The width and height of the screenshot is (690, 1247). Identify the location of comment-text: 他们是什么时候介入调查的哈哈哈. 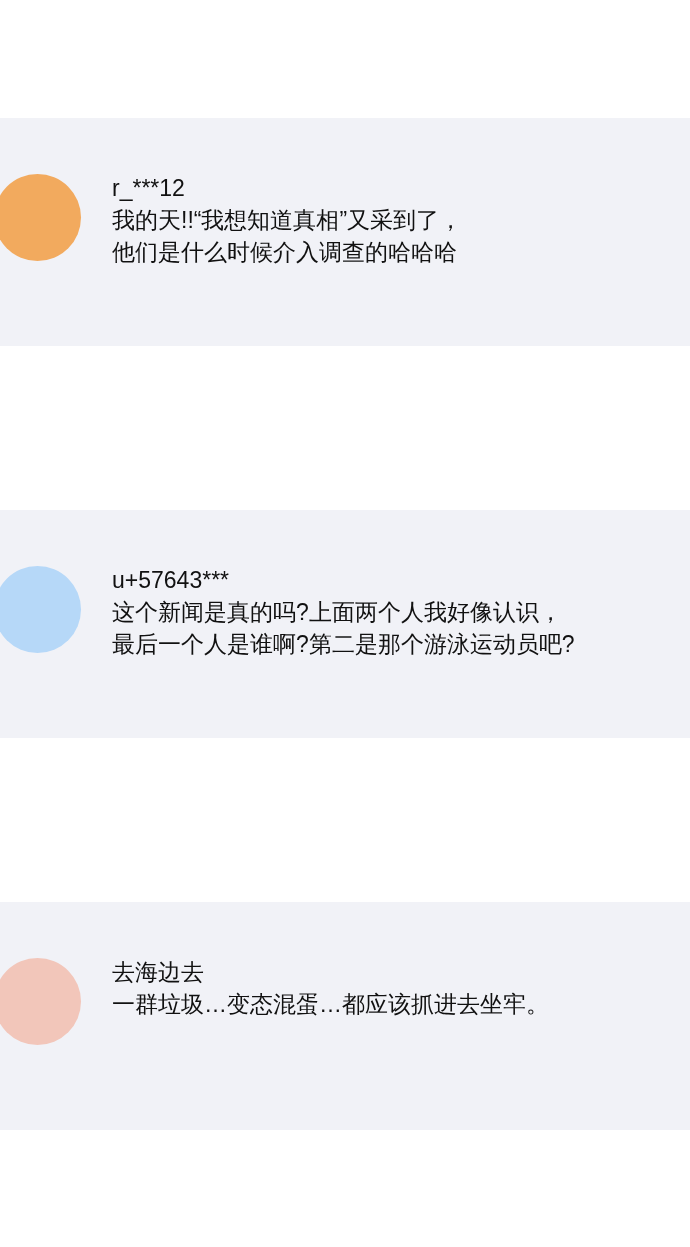
(285, 252).